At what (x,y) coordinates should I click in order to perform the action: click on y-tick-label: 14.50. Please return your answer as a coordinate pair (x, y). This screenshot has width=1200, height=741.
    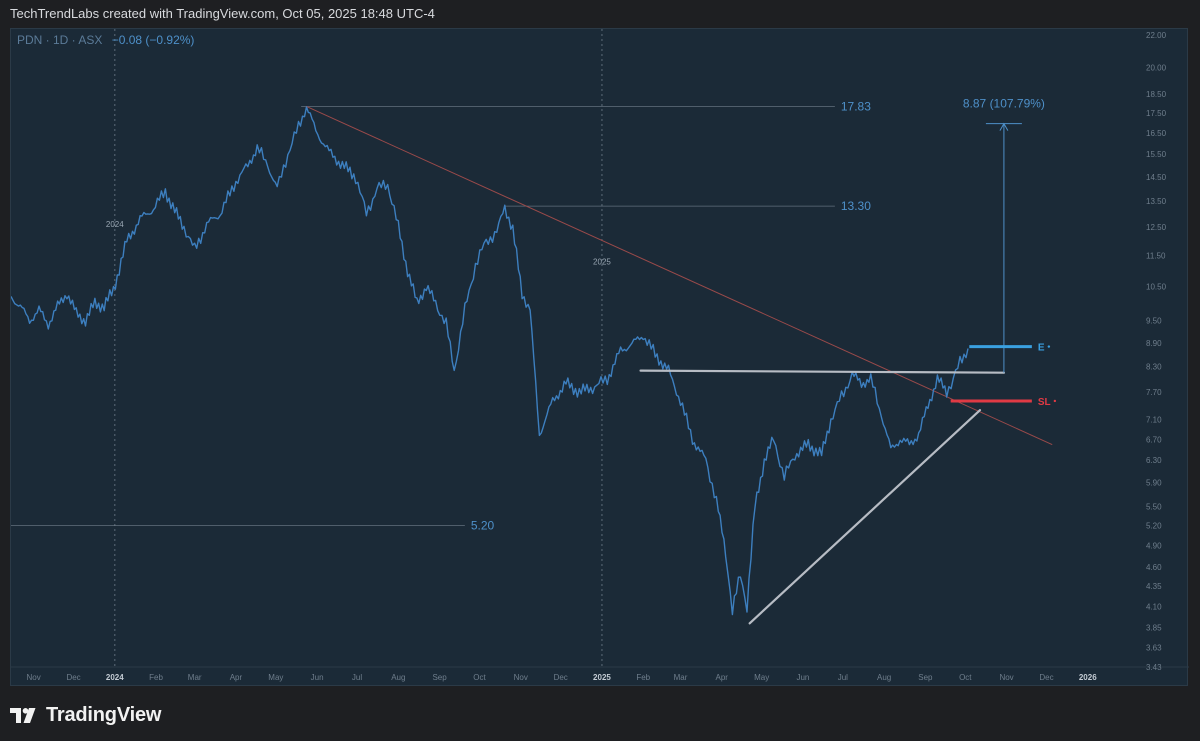
    Looking at the image, I should click on (1156, 177).